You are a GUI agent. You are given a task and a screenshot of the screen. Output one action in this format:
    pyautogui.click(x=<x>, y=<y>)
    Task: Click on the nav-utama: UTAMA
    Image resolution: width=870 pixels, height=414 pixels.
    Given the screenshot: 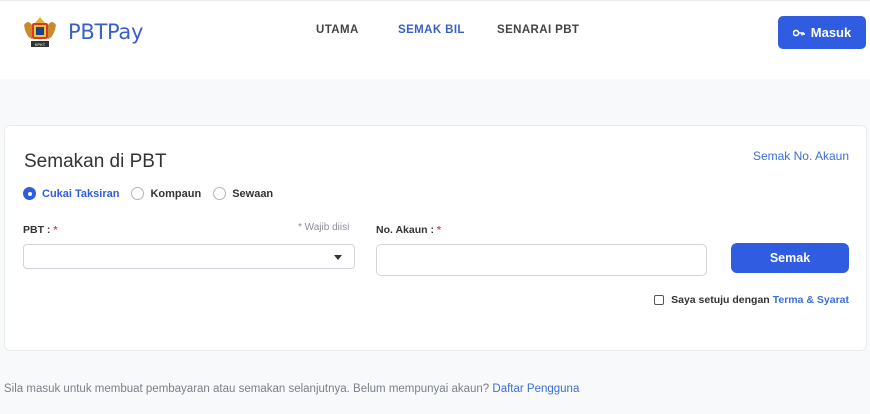 What is the action you would take?
    pyautogui.click(x=337, y=30)
    